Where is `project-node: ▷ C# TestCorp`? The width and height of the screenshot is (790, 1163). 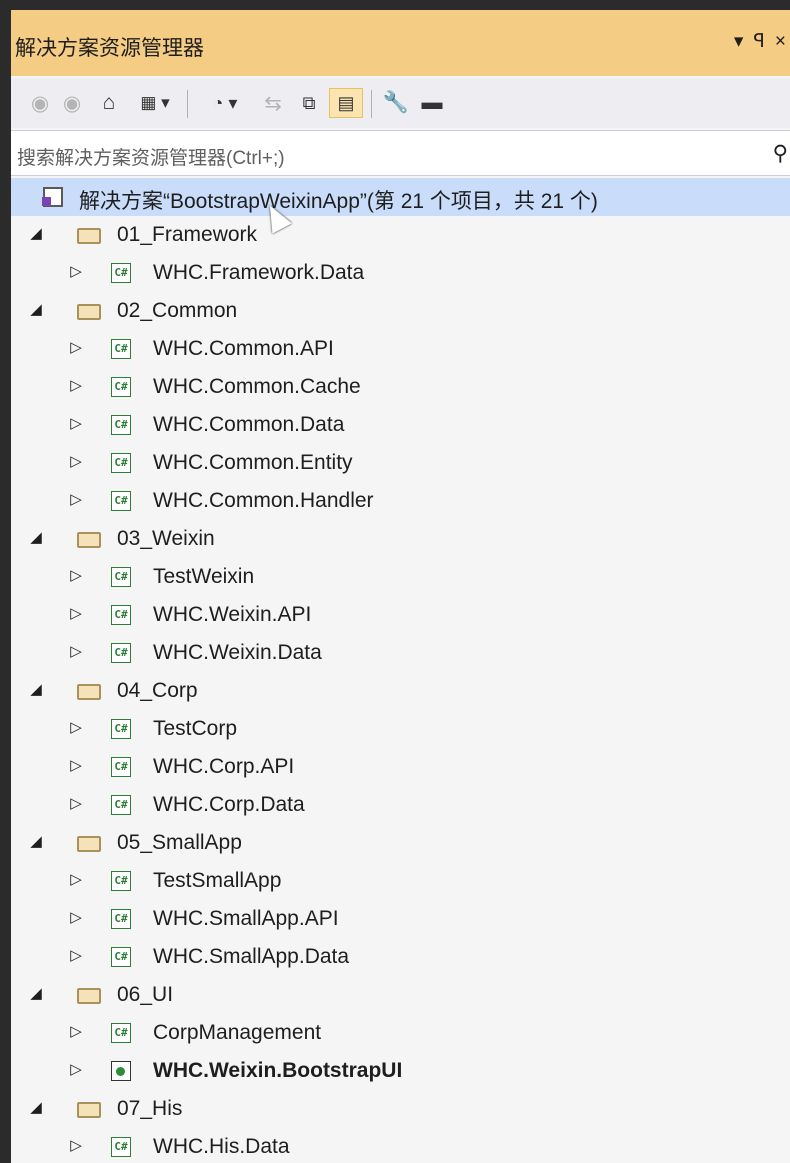
project-node: ▷ C# TestCorp is located at coordinates (400, 729).